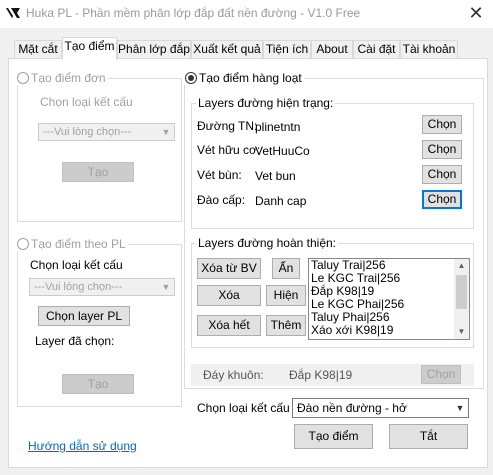 The width and height of the screenshot is (493, 475). What do you see at coordinates (442, 149) in the screenshot?
I see `choose-huu-co-button: Chọn` at bounding box center [442, 149].